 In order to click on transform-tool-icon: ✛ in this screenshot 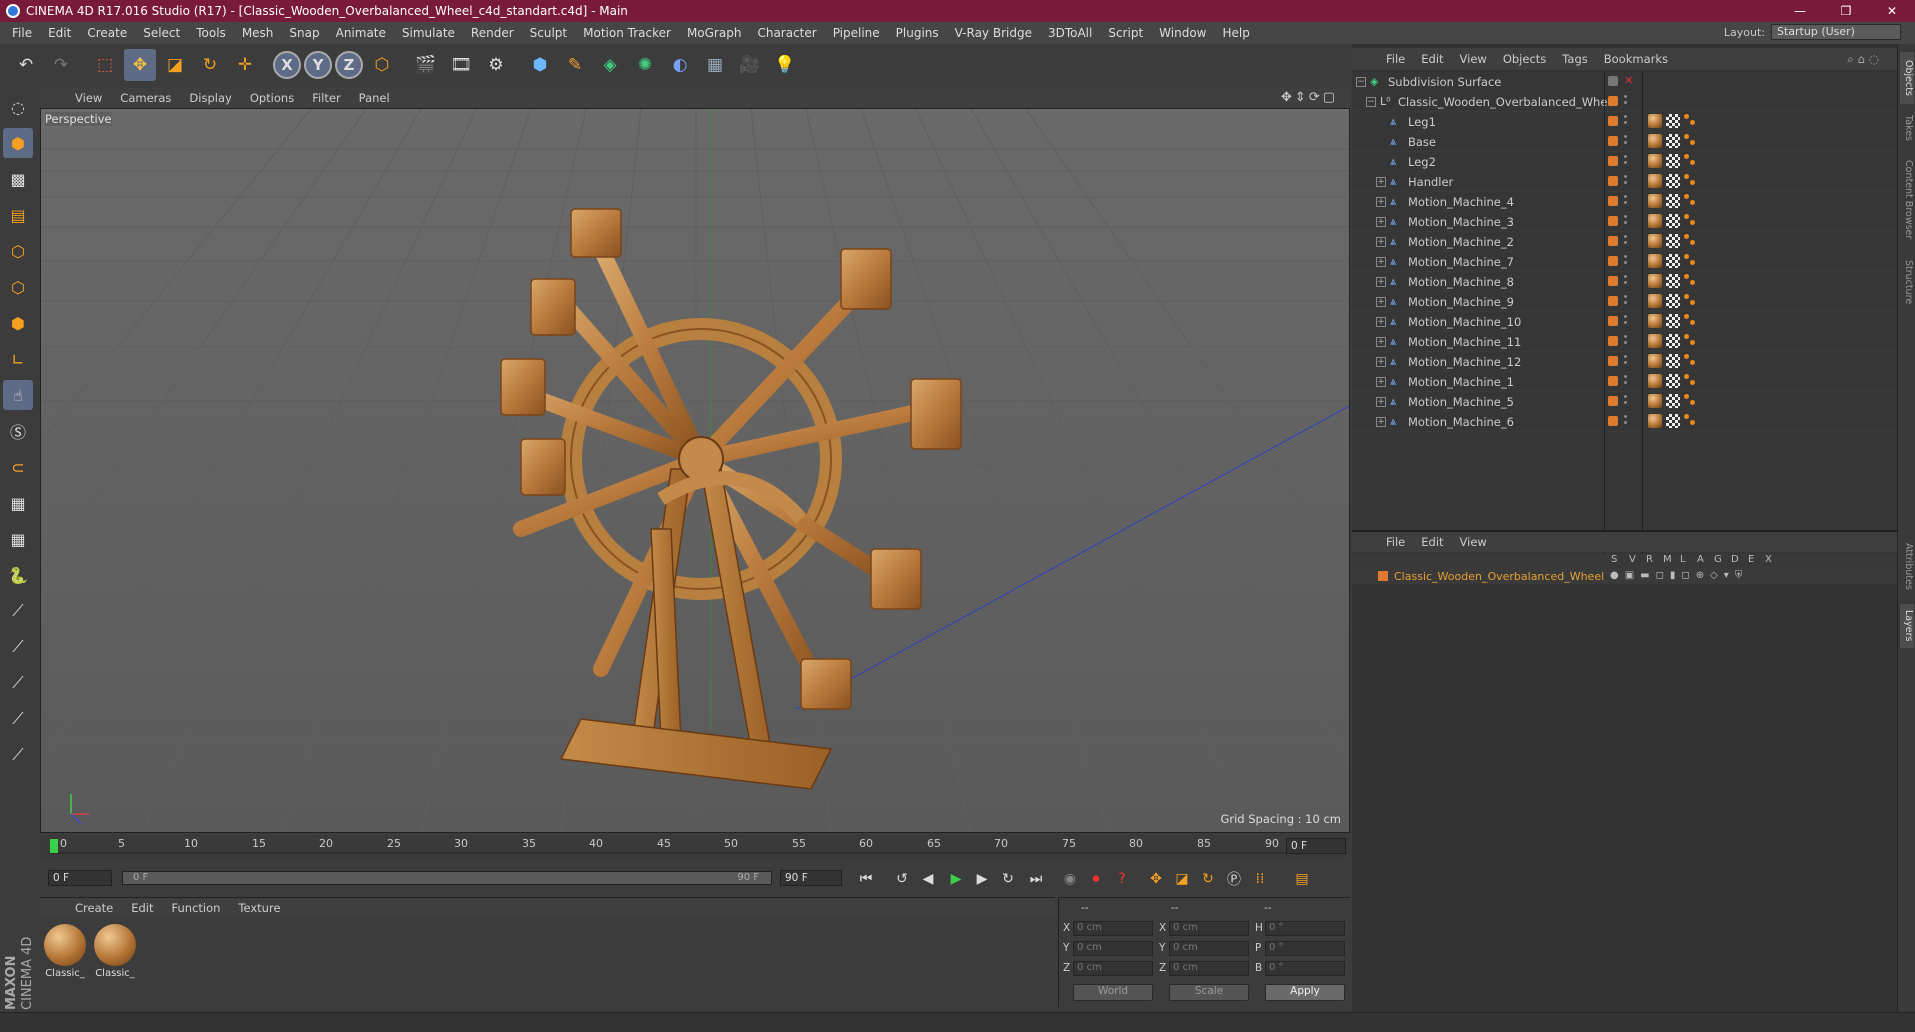, I will do `click(245, 65)`.